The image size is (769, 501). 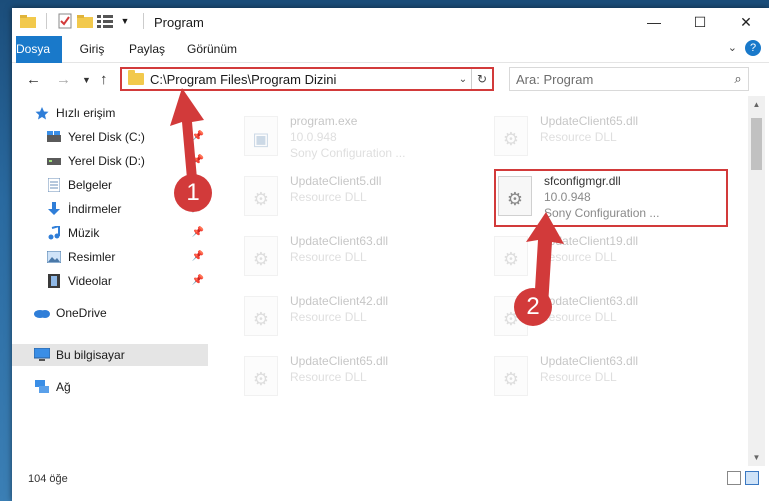 I want to click on sidebar-item-network: Ağ, so click(x=110, y=387).